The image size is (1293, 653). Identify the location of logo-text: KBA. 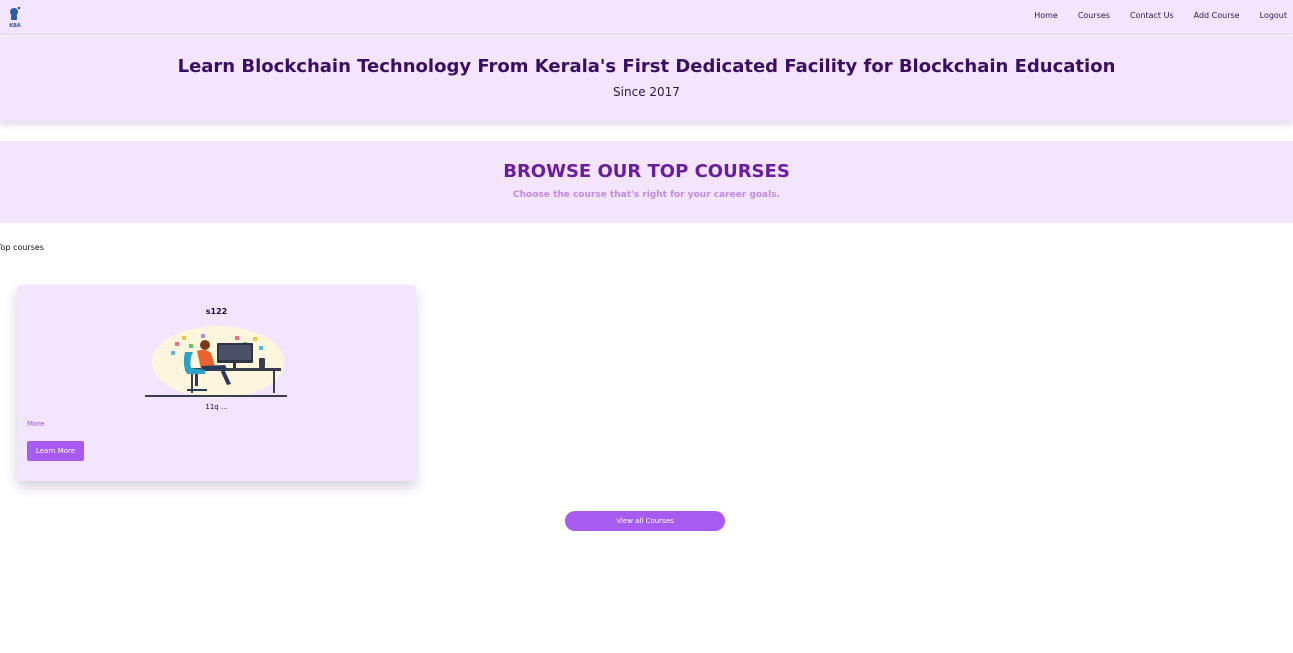
(15, 26).